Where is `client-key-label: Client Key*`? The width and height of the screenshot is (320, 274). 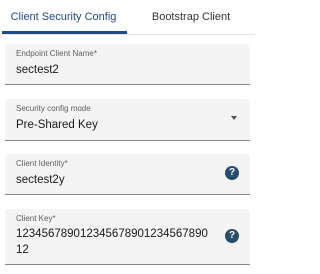
client-key-label: Client Key* is located at coordinates (36, 218).